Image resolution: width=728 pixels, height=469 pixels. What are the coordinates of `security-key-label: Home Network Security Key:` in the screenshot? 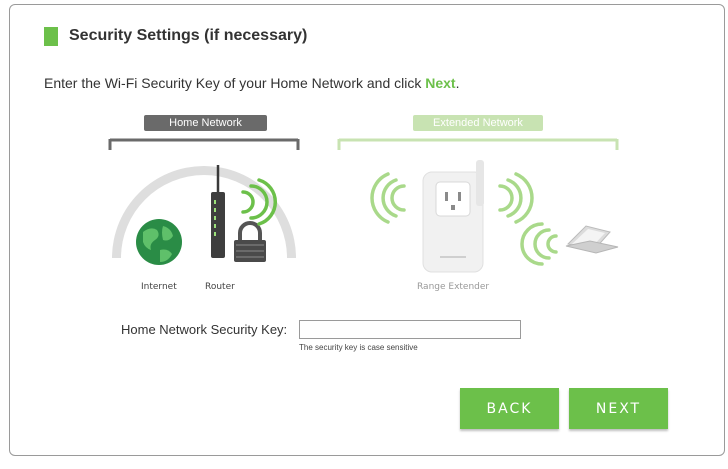 It's located at (204, 329).